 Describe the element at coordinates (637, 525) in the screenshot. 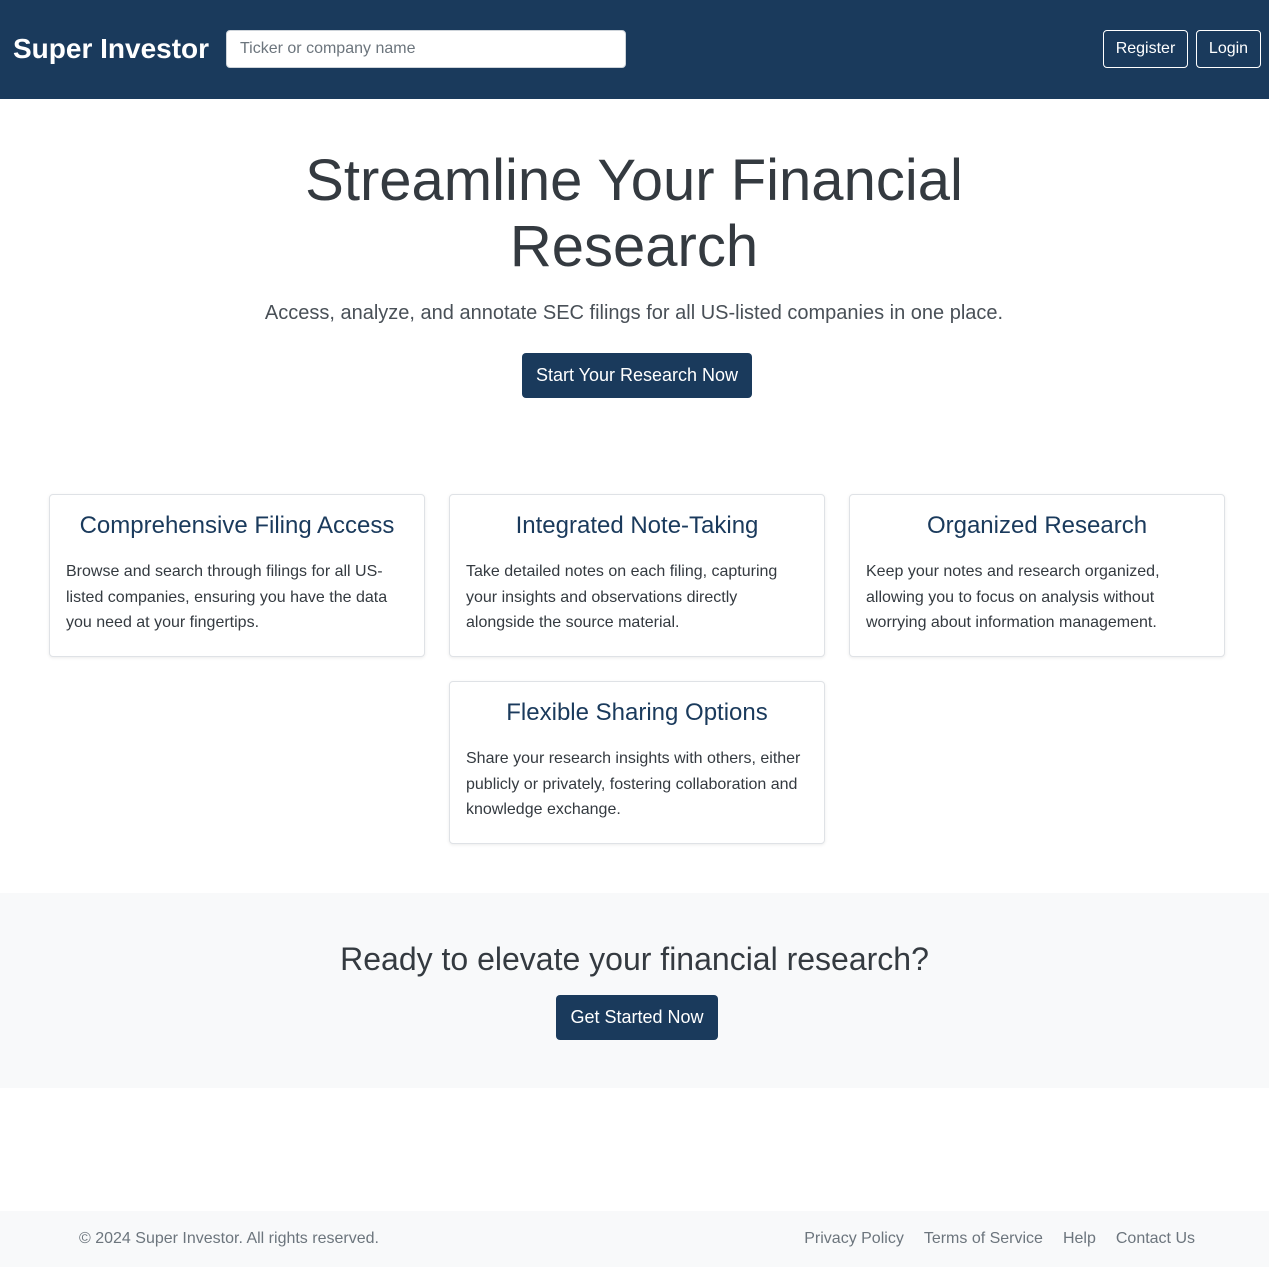

I see `feature-card-title: Integrated Note-Taking` at that location.